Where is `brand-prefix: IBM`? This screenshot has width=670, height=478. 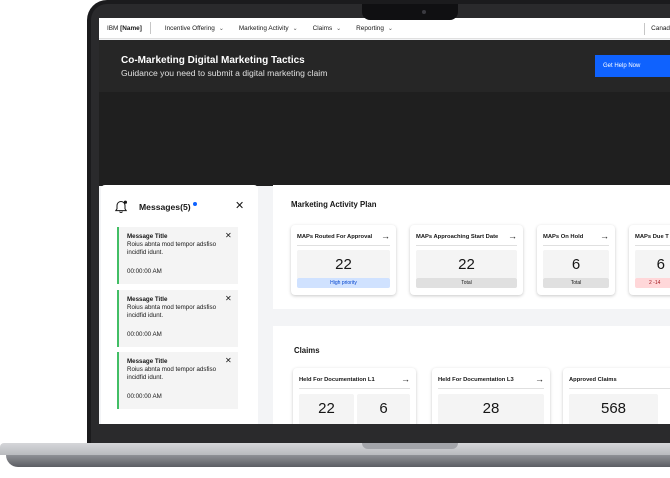 brand-prefix: IBM is located at coordinates (113, 28).